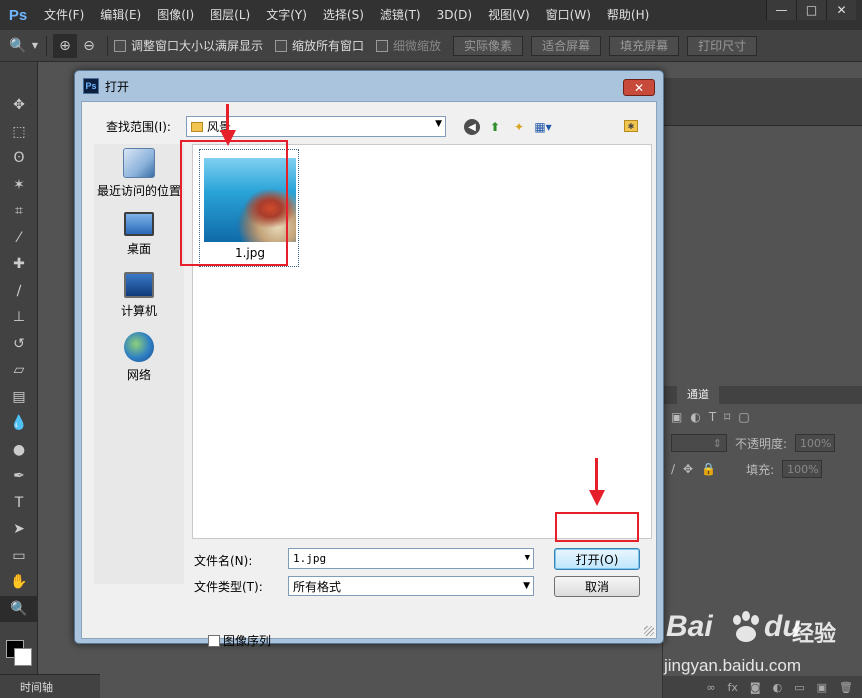 The height and width of the screenshot is (698, 862). What do you see at coordinates (712, 417) in the screenshot?
I see `filter-type-icon: T` at bounding box center [712, 417].